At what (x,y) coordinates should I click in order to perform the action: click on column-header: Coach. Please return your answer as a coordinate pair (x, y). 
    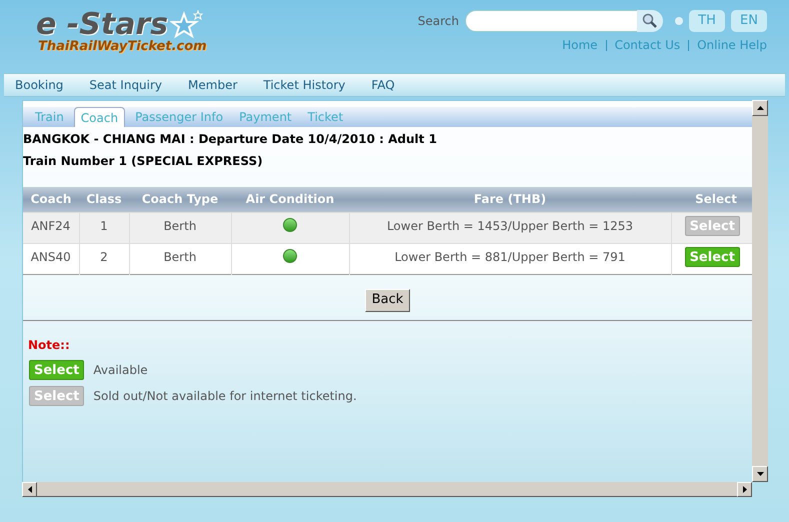
    Looking at the image, I should click on (51, 199).